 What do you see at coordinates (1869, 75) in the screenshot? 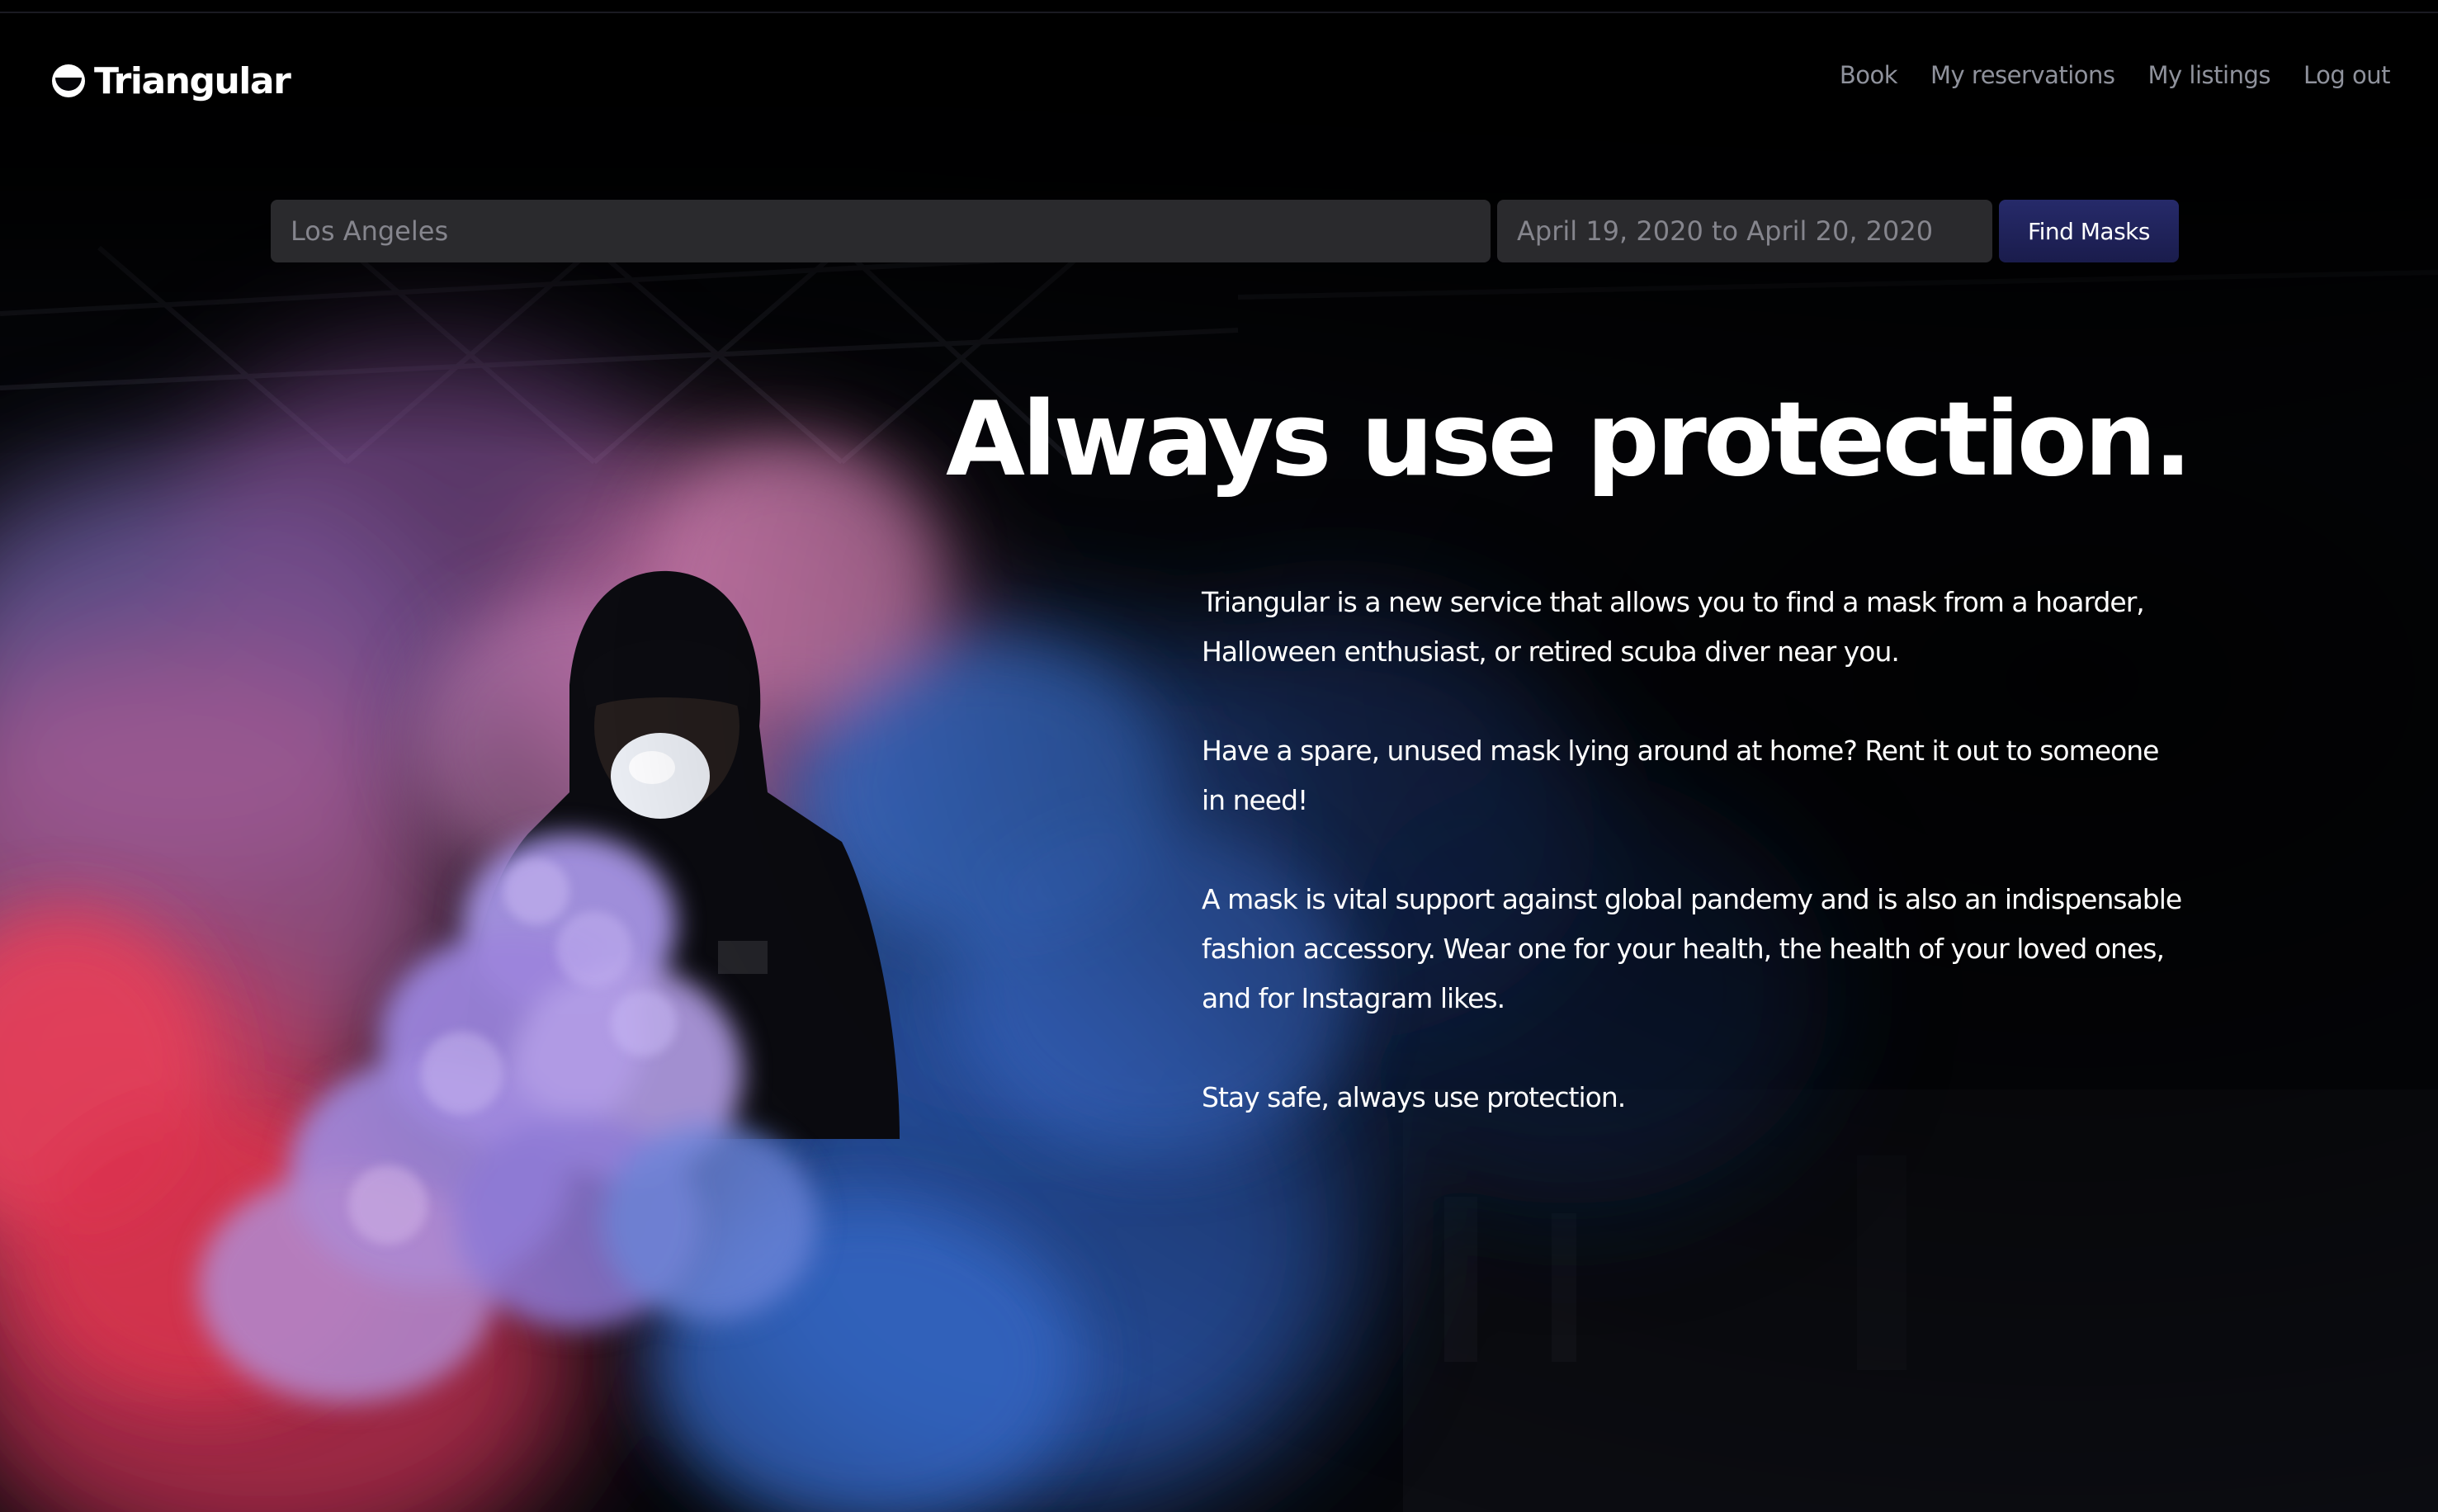
I see `nav-book-link: Book` at bounding box center [1869, 75].